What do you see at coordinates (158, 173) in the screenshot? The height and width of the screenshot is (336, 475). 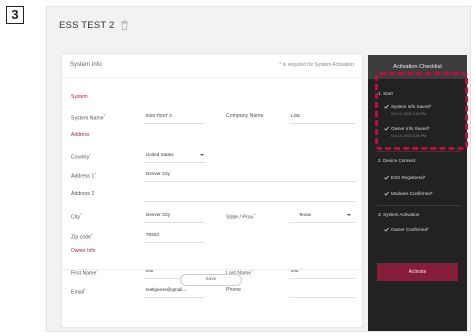 I see `address1-field: Denver City` at bounding box center [158, 173].